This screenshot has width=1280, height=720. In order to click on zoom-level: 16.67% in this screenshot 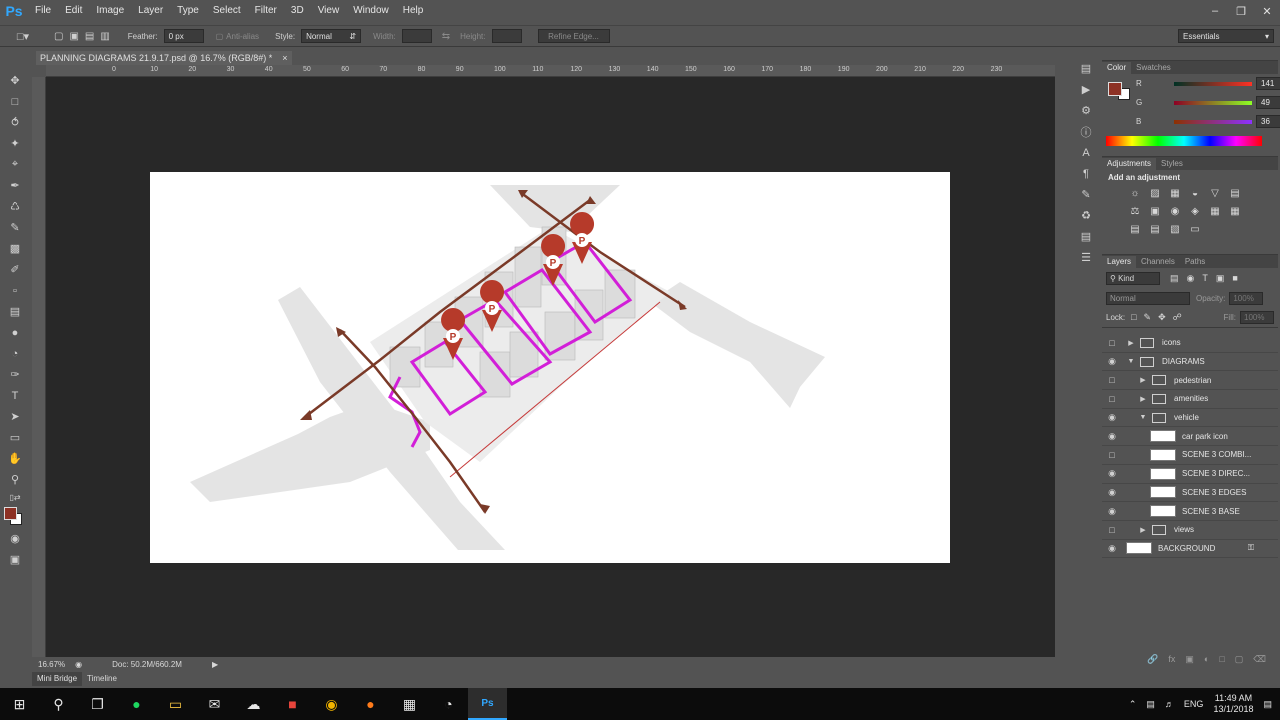, I will do `click(51, 664)`.